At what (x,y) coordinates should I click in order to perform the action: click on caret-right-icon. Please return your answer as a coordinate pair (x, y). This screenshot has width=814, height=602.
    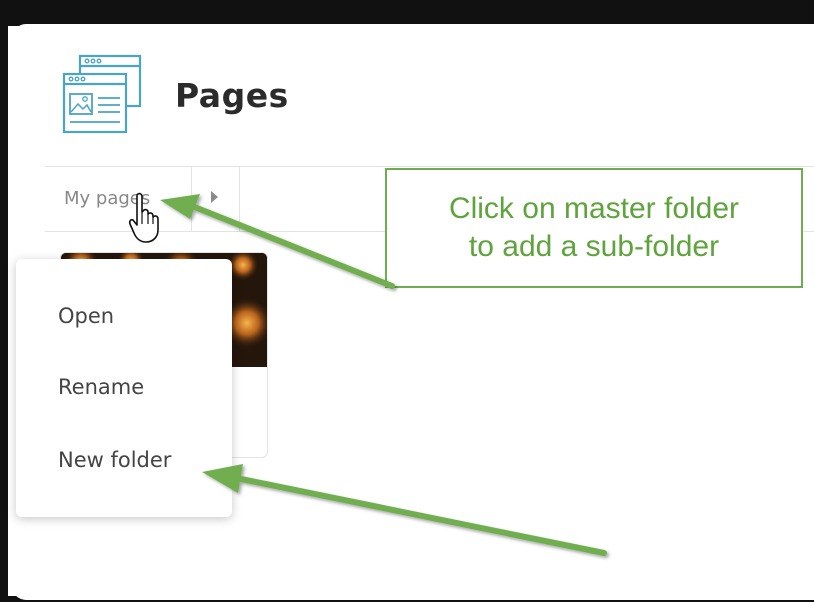
    Looking at the image, I should click on (214, 197).